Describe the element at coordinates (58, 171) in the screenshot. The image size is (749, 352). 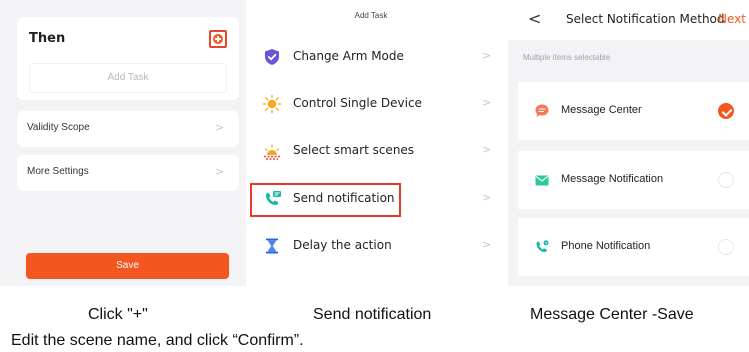
I see `more-settings-label: More Settings` at that location.